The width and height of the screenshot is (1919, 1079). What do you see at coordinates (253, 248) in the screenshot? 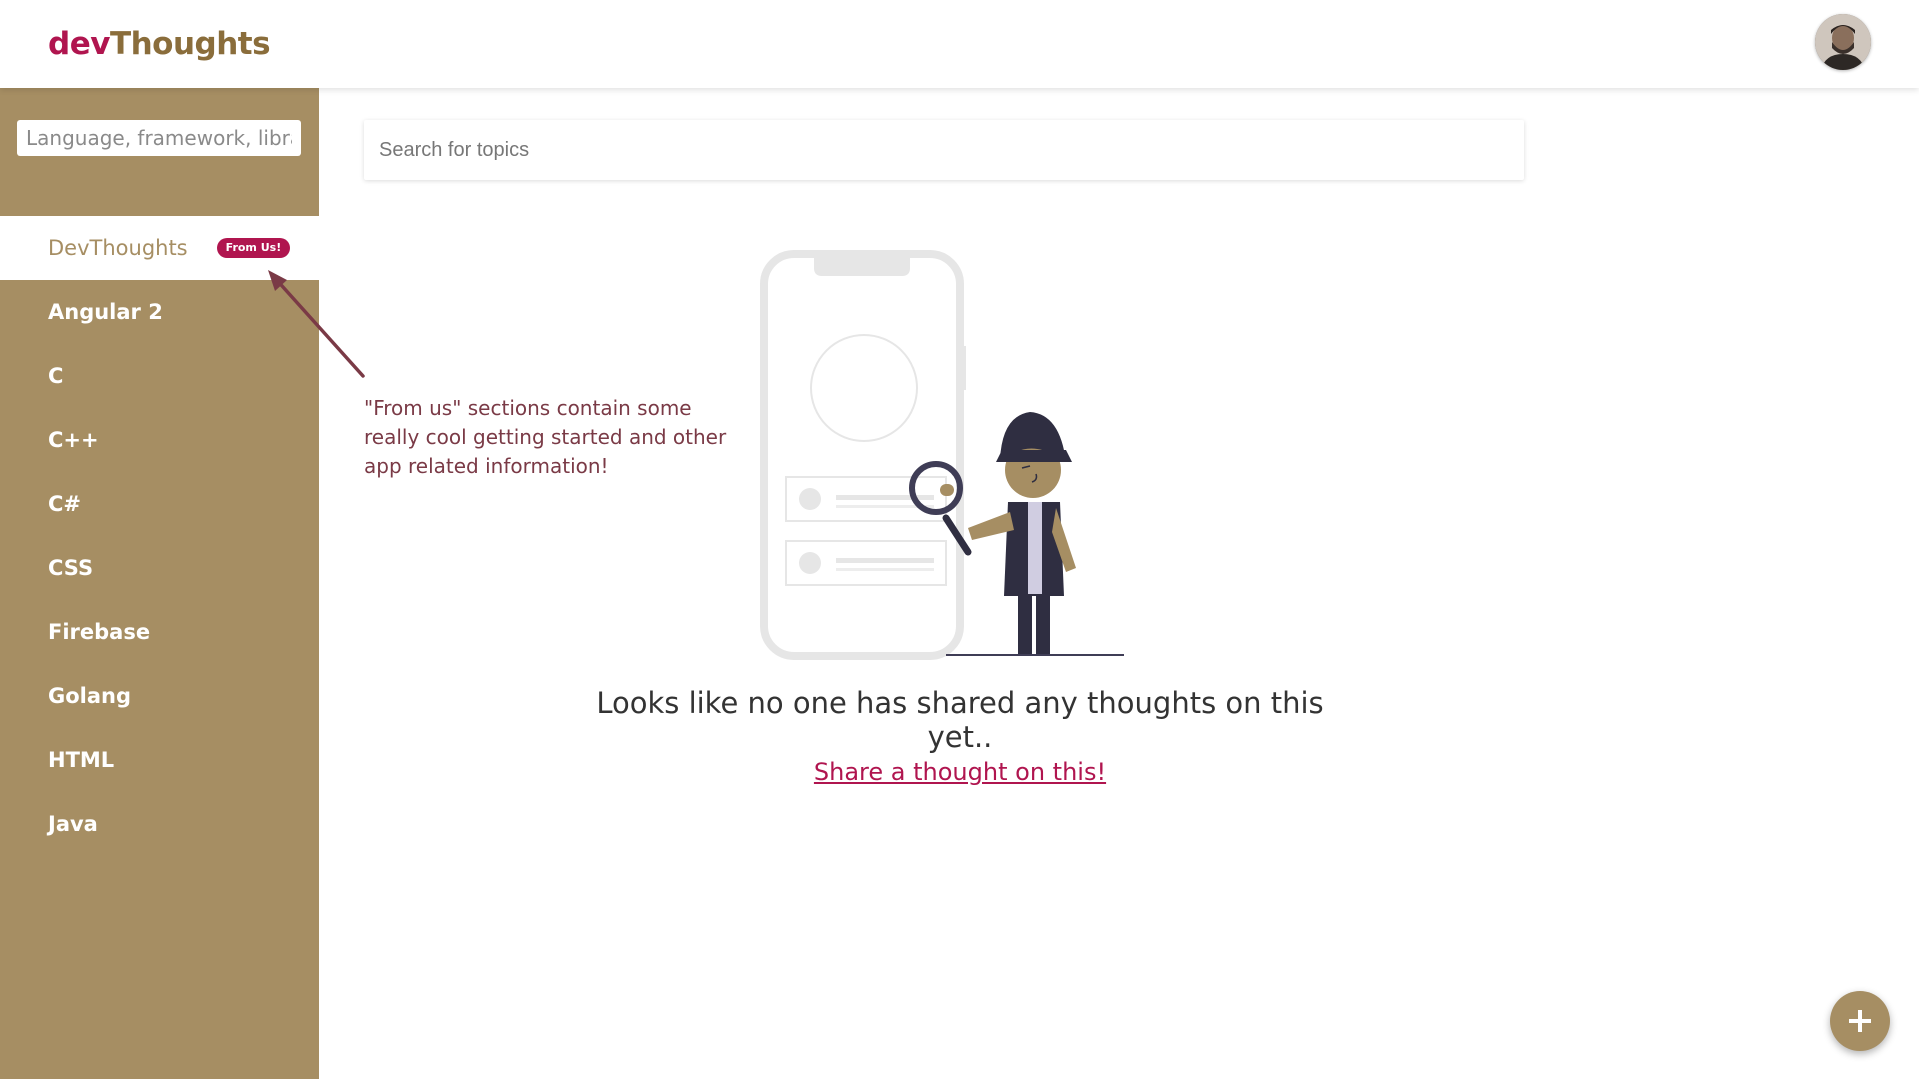
I see `from-us-badge: From Us!` at bounding box center [253, 248].